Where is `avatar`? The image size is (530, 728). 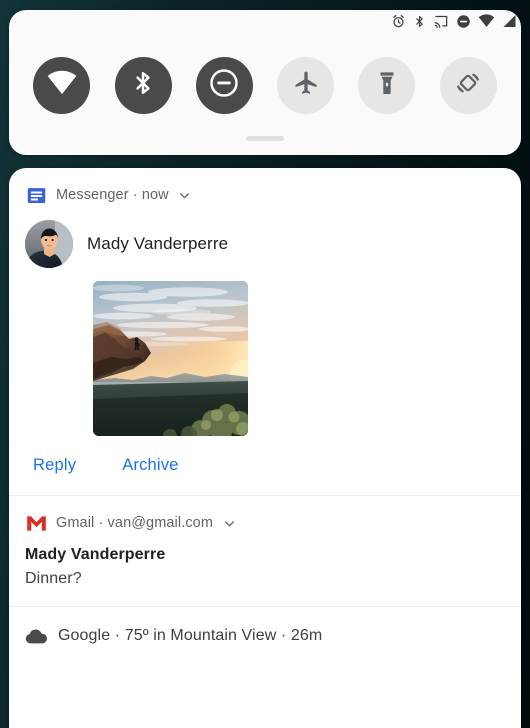 avatar is located at coordinates (49, 244).